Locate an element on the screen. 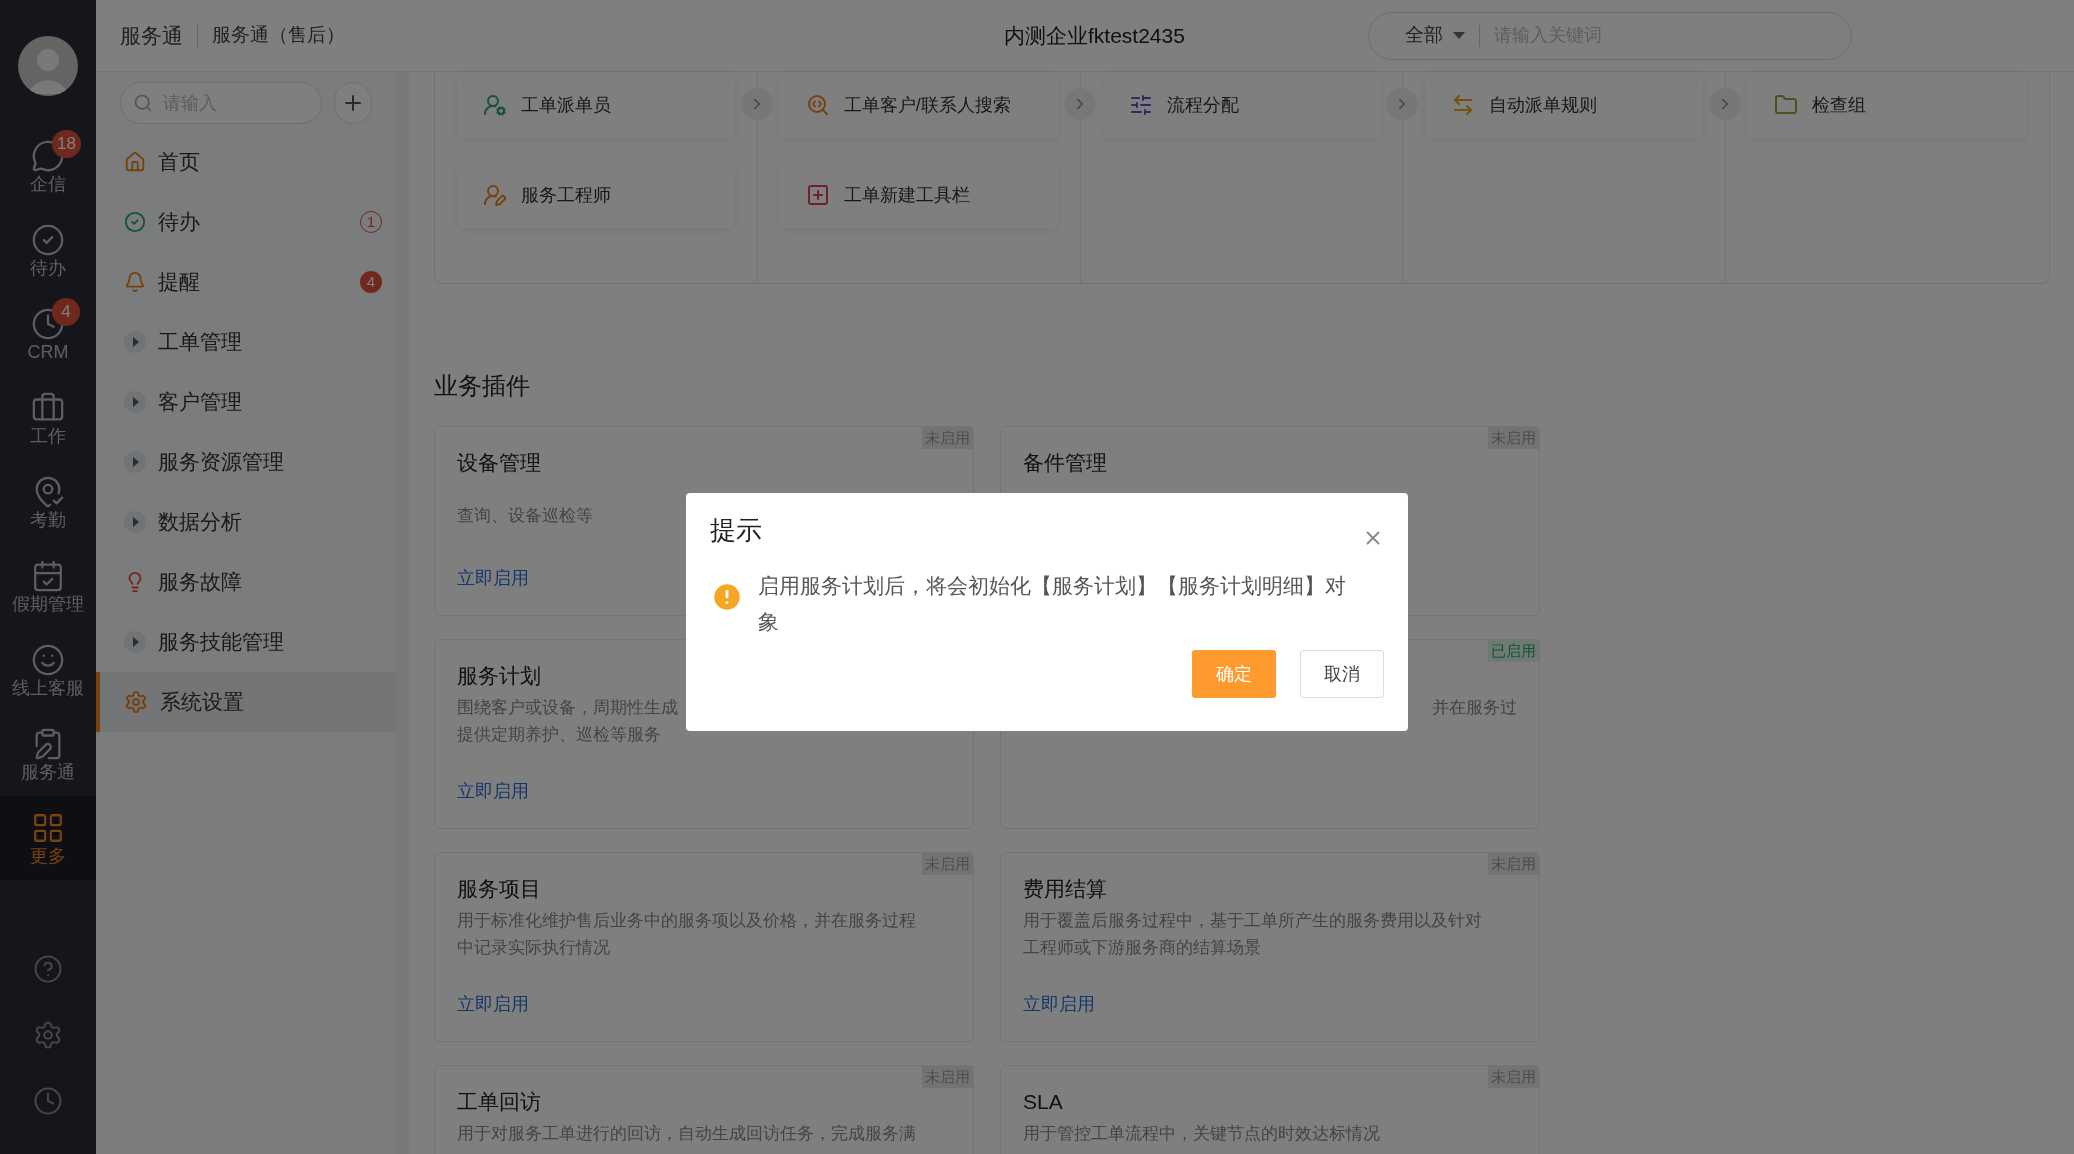  card-description: 查询、设备巡检等 is located at coordinates (525, 516).